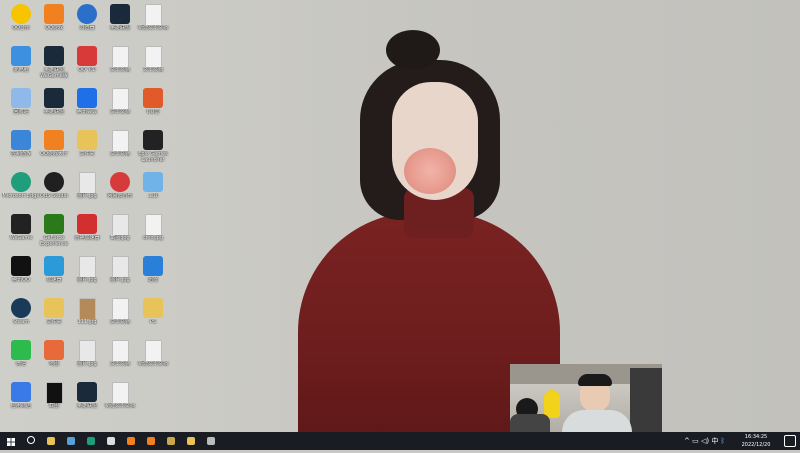 The image size is (800, 453). What do you see at coordinates (21, 56) in the screenshot?
I see `computer-icon` at bounding box center [21, 56].